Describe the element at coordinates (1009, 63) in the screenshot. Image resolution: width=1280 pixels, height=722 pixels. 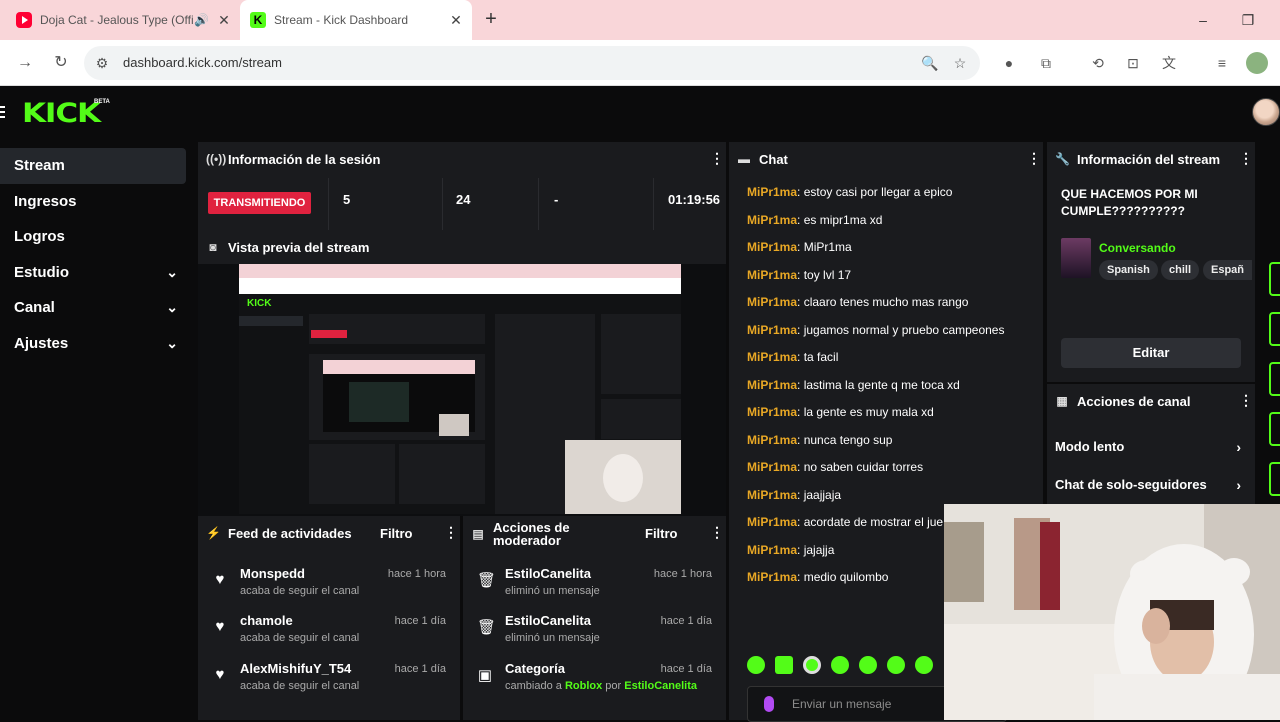
I see `color-extension-icon: ●` at that location.